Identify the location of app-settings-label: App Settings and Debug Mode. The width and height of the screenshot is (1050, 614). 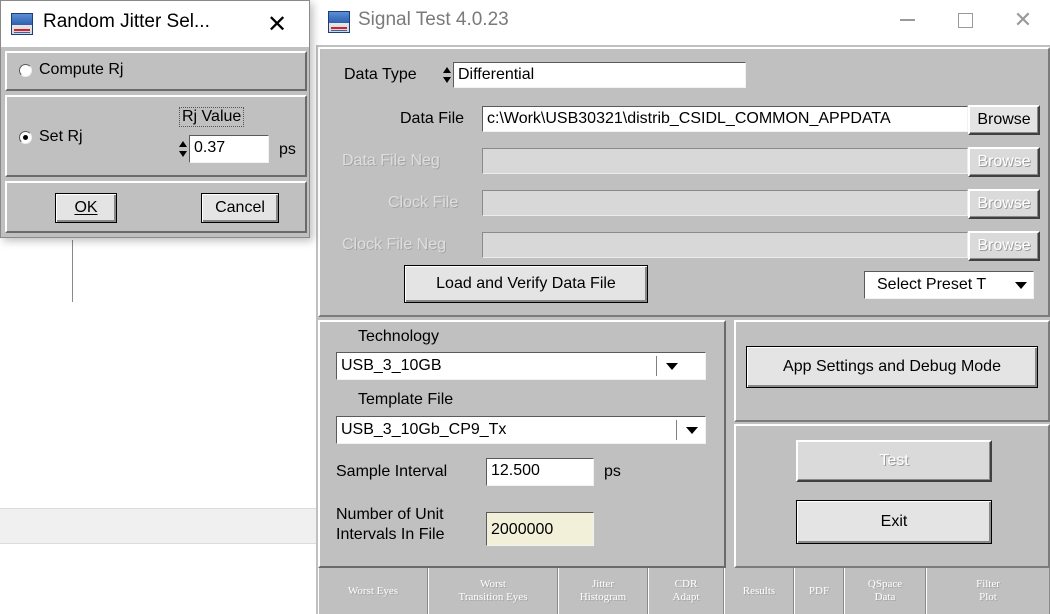
(892, 366).